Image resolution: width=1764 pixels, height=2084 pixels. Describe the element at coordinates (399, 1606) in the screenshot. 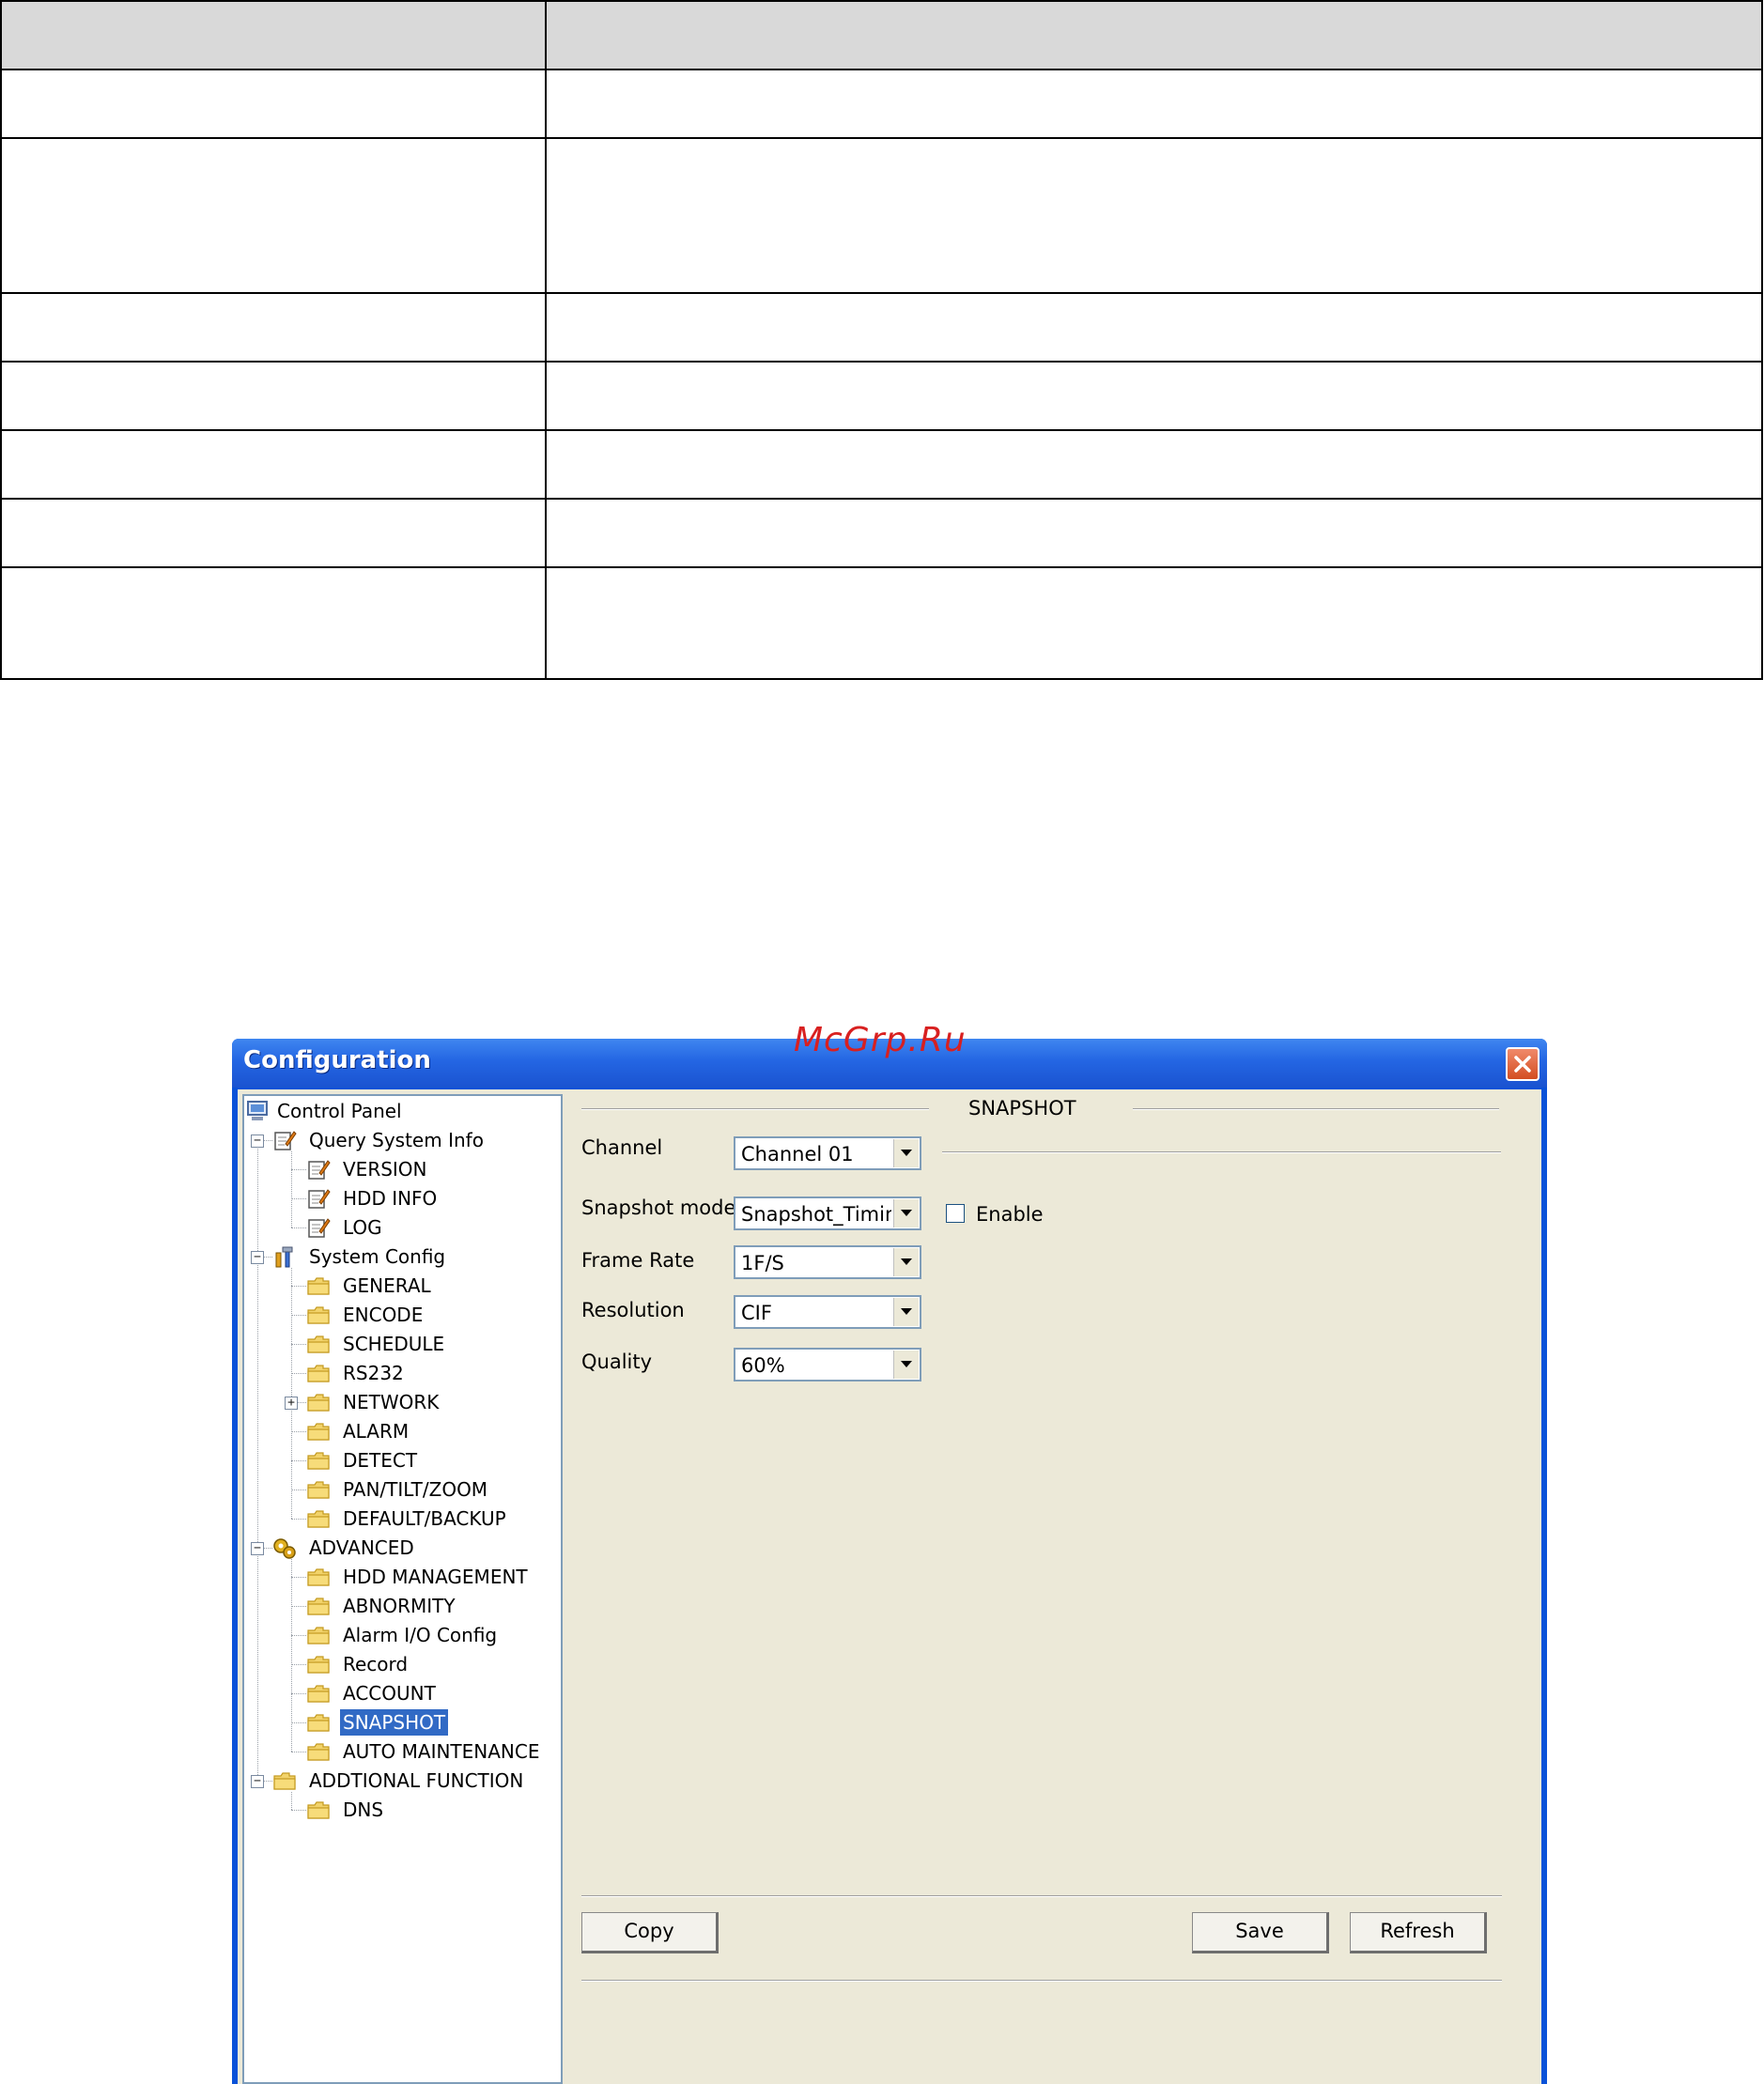

I see `tree-item-label: ABNORMITY` at that location.